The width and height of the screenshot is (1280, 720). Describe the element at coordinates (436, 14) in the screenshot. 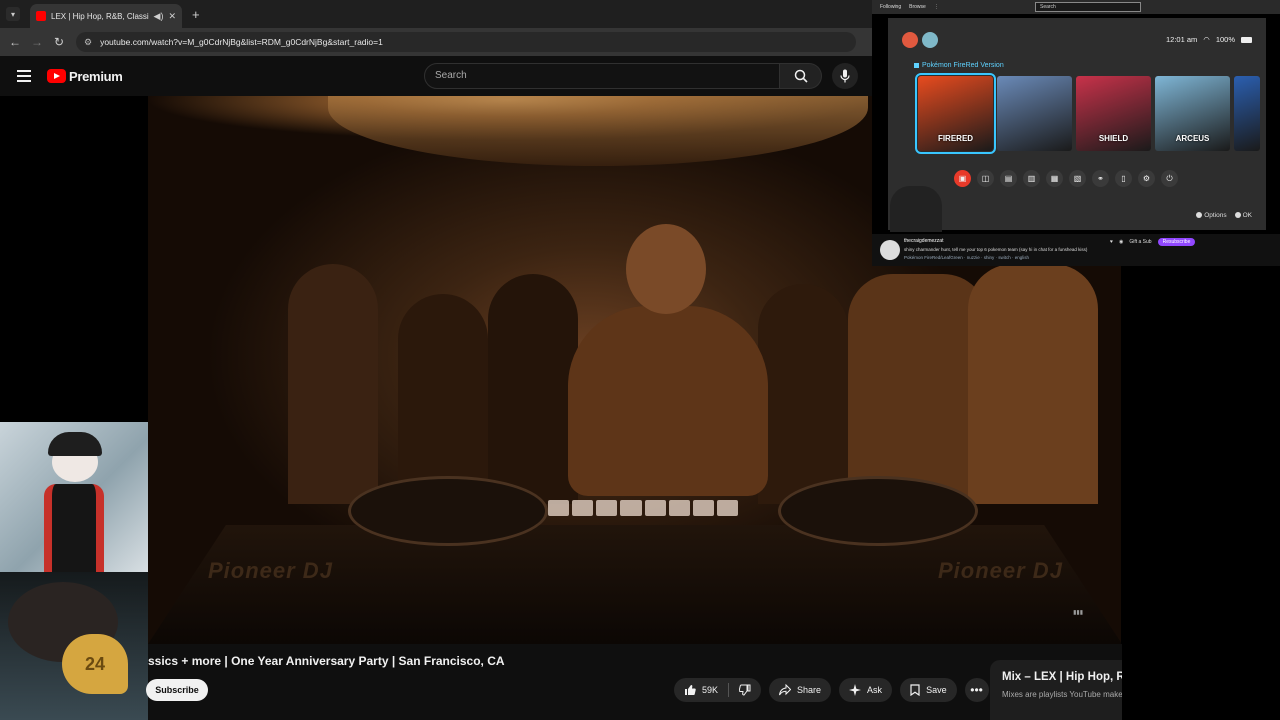

I see `browser-tab-bar: ▾ LEX | Hip Hop, R&B, Classic ◀) ✕ +` at that location.